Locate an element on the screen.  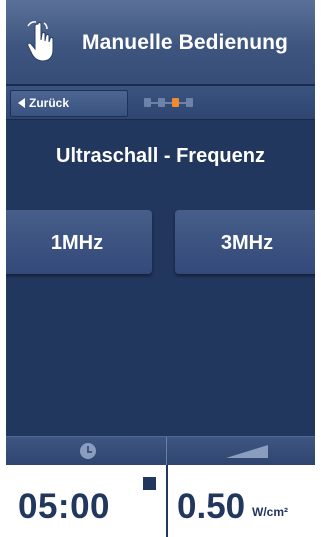
arrow-left-icon is located at coordinates (21, 103).